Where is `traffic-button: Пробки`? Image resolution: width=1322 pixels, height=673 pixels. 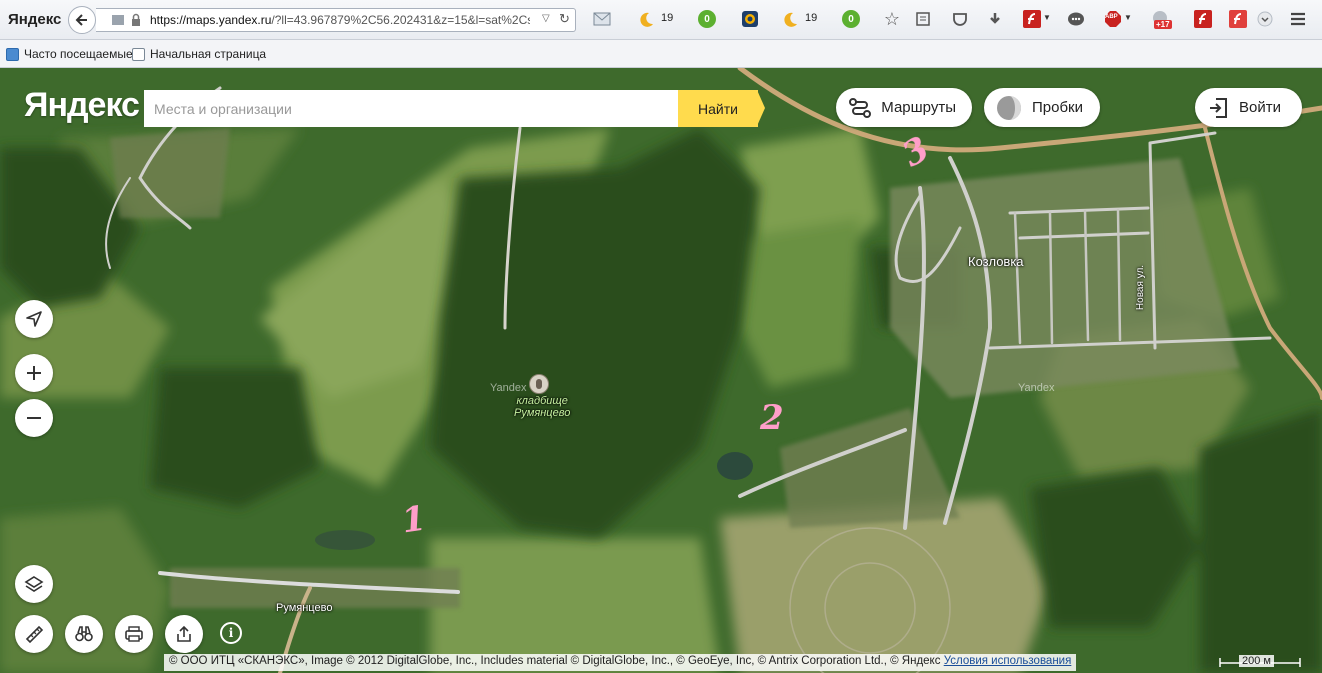
traffic-button: Пробки is located at coordinates (1042, 107).